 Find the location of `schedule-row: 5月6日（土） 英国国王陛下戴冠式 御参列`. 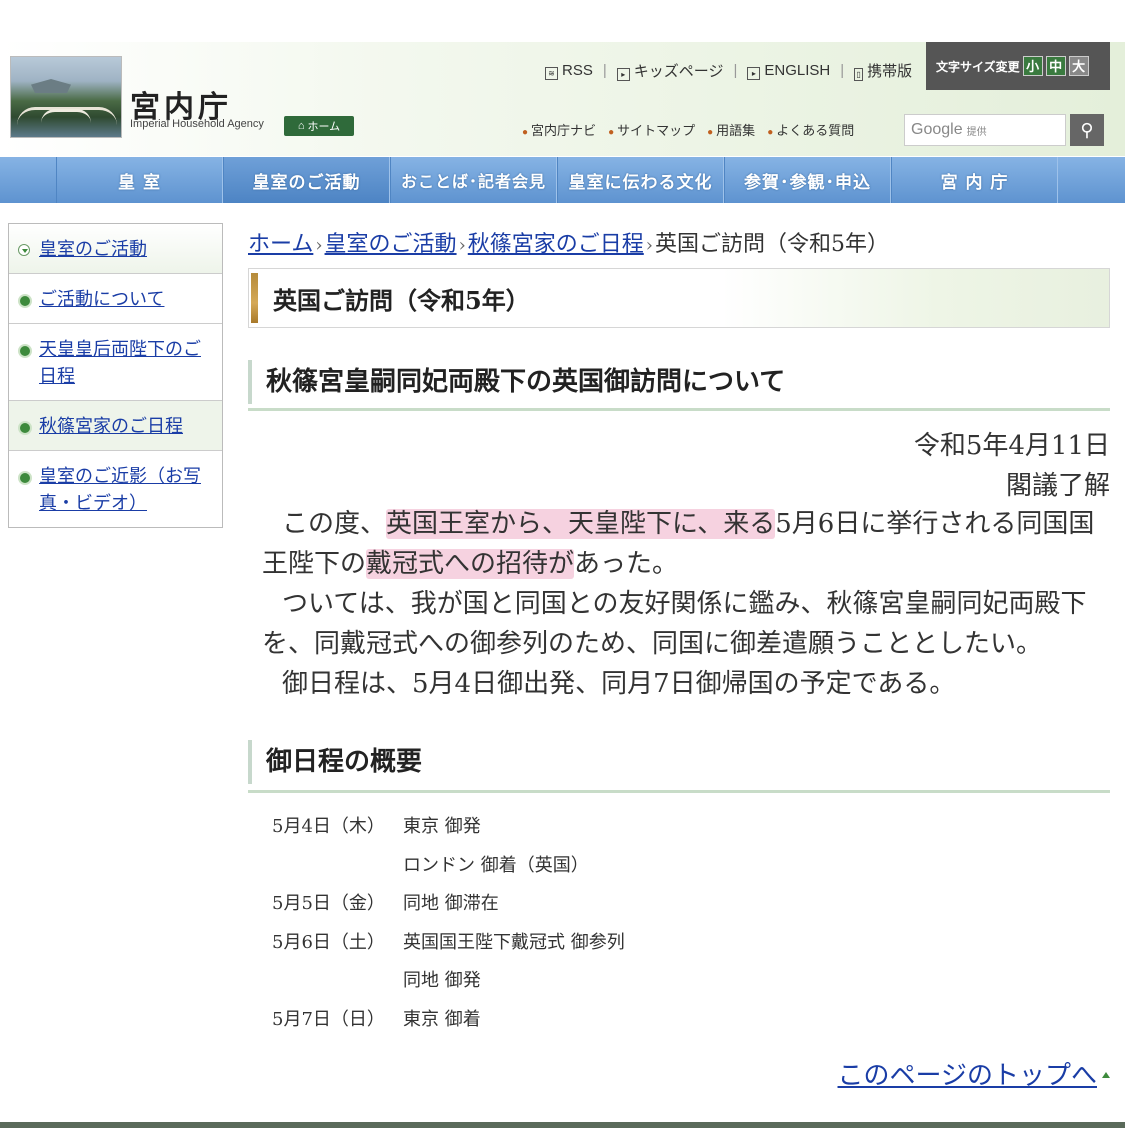

schedule-row: 5月6日（土） 英国国王陛下戴冠式 御参列 is located at coordinates (448, 942).